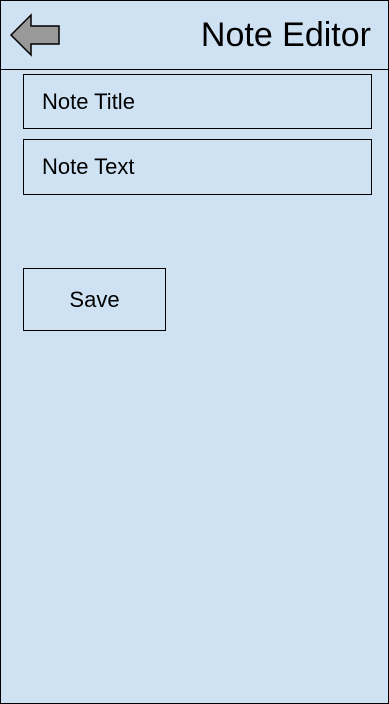  I want to click on page-title: Note Editor, so click(285, 35).